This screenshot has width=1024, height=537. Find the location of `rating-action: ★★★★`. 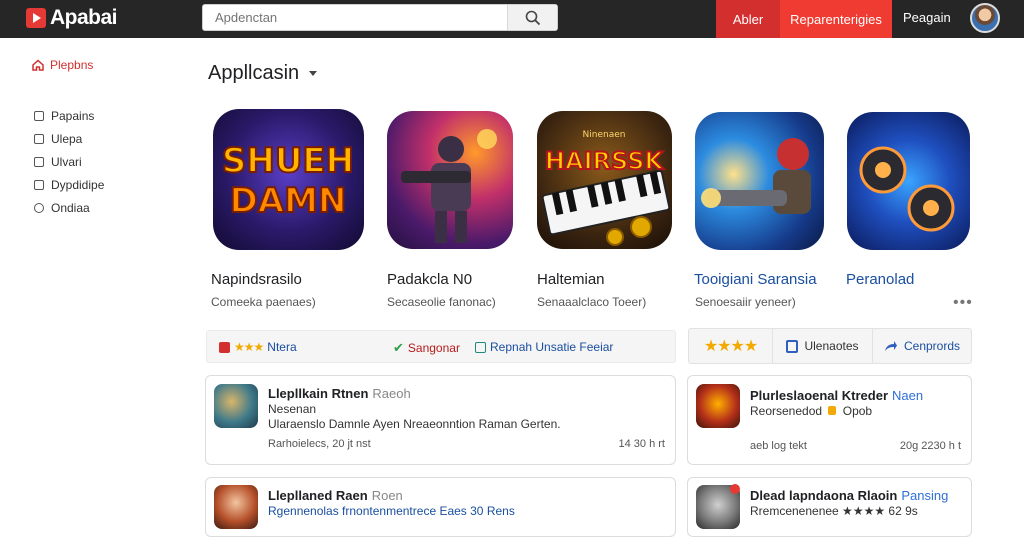

rating-action: ★★★★ is located at coordinates (731, 346).